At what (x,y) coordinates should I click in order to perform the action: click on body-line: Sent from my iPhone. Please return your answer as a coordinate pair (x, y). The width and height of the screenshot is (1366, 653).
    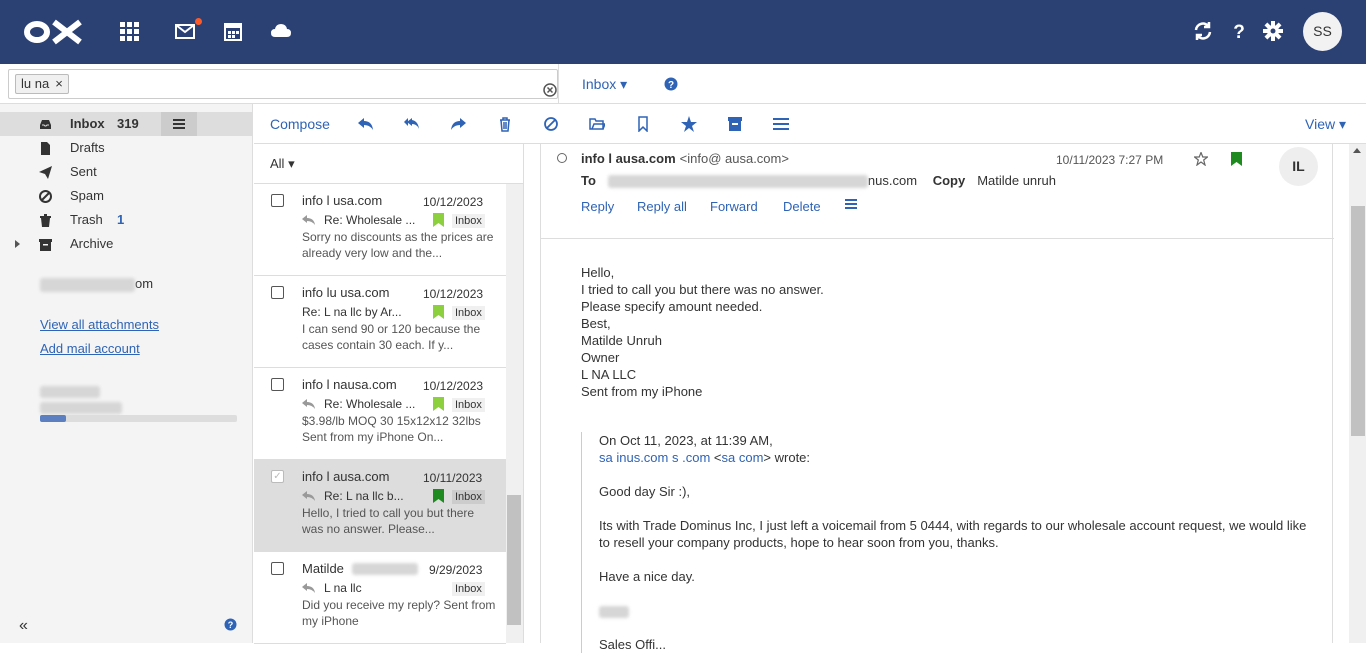
    Looking at the image, I should click on (642, 391).